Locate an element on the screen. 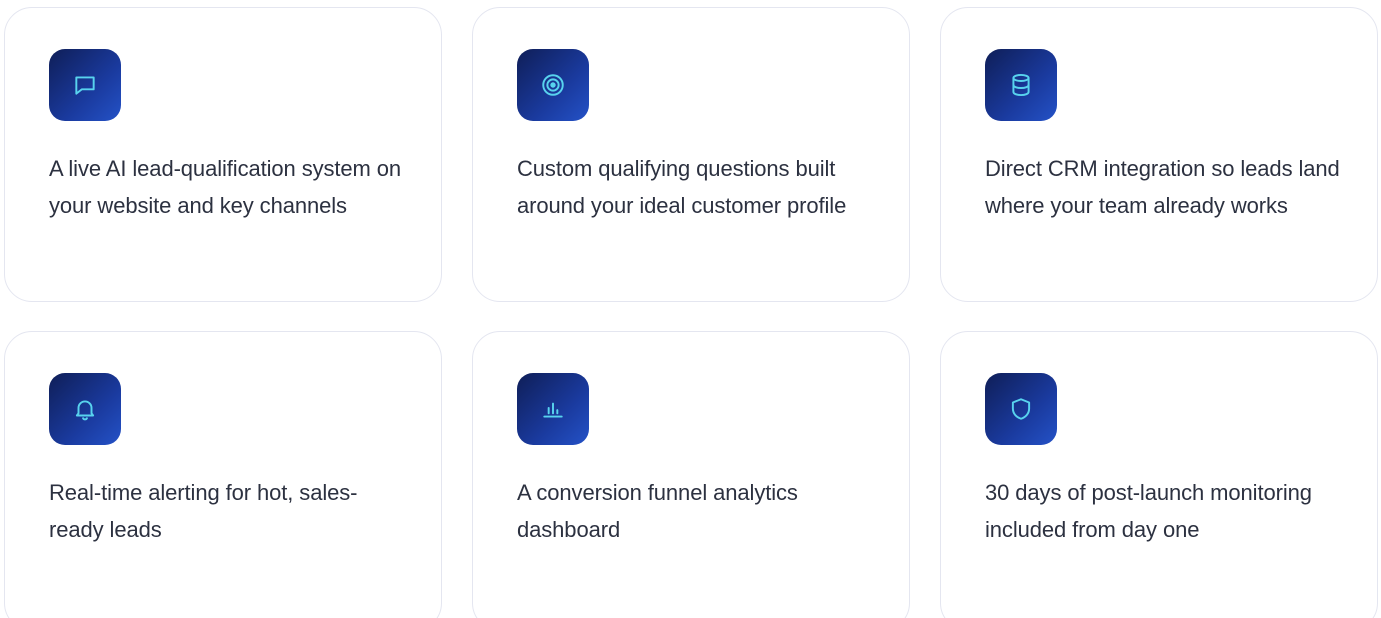 The width and height of the screenshot is (1381, 618). feature-card-analytics-dashboard: A conversion funnel analytics dashboard is located at coordinates (691, 474).